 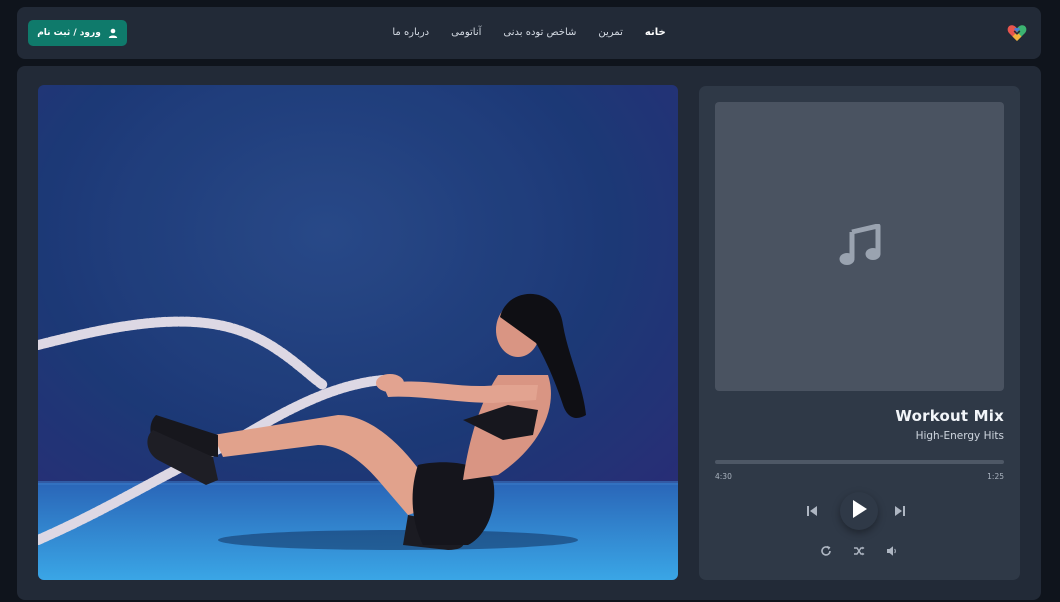 I want to click on repeat-button, so click(x=826, y=551).